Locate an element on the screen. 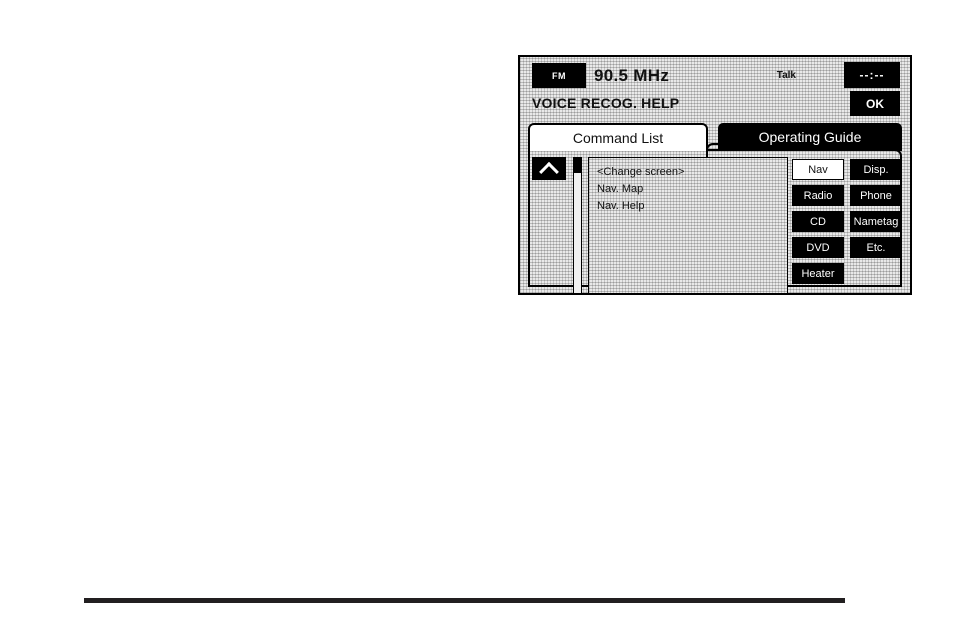  scrollbar-thumb is located at coordinates (577, 165).